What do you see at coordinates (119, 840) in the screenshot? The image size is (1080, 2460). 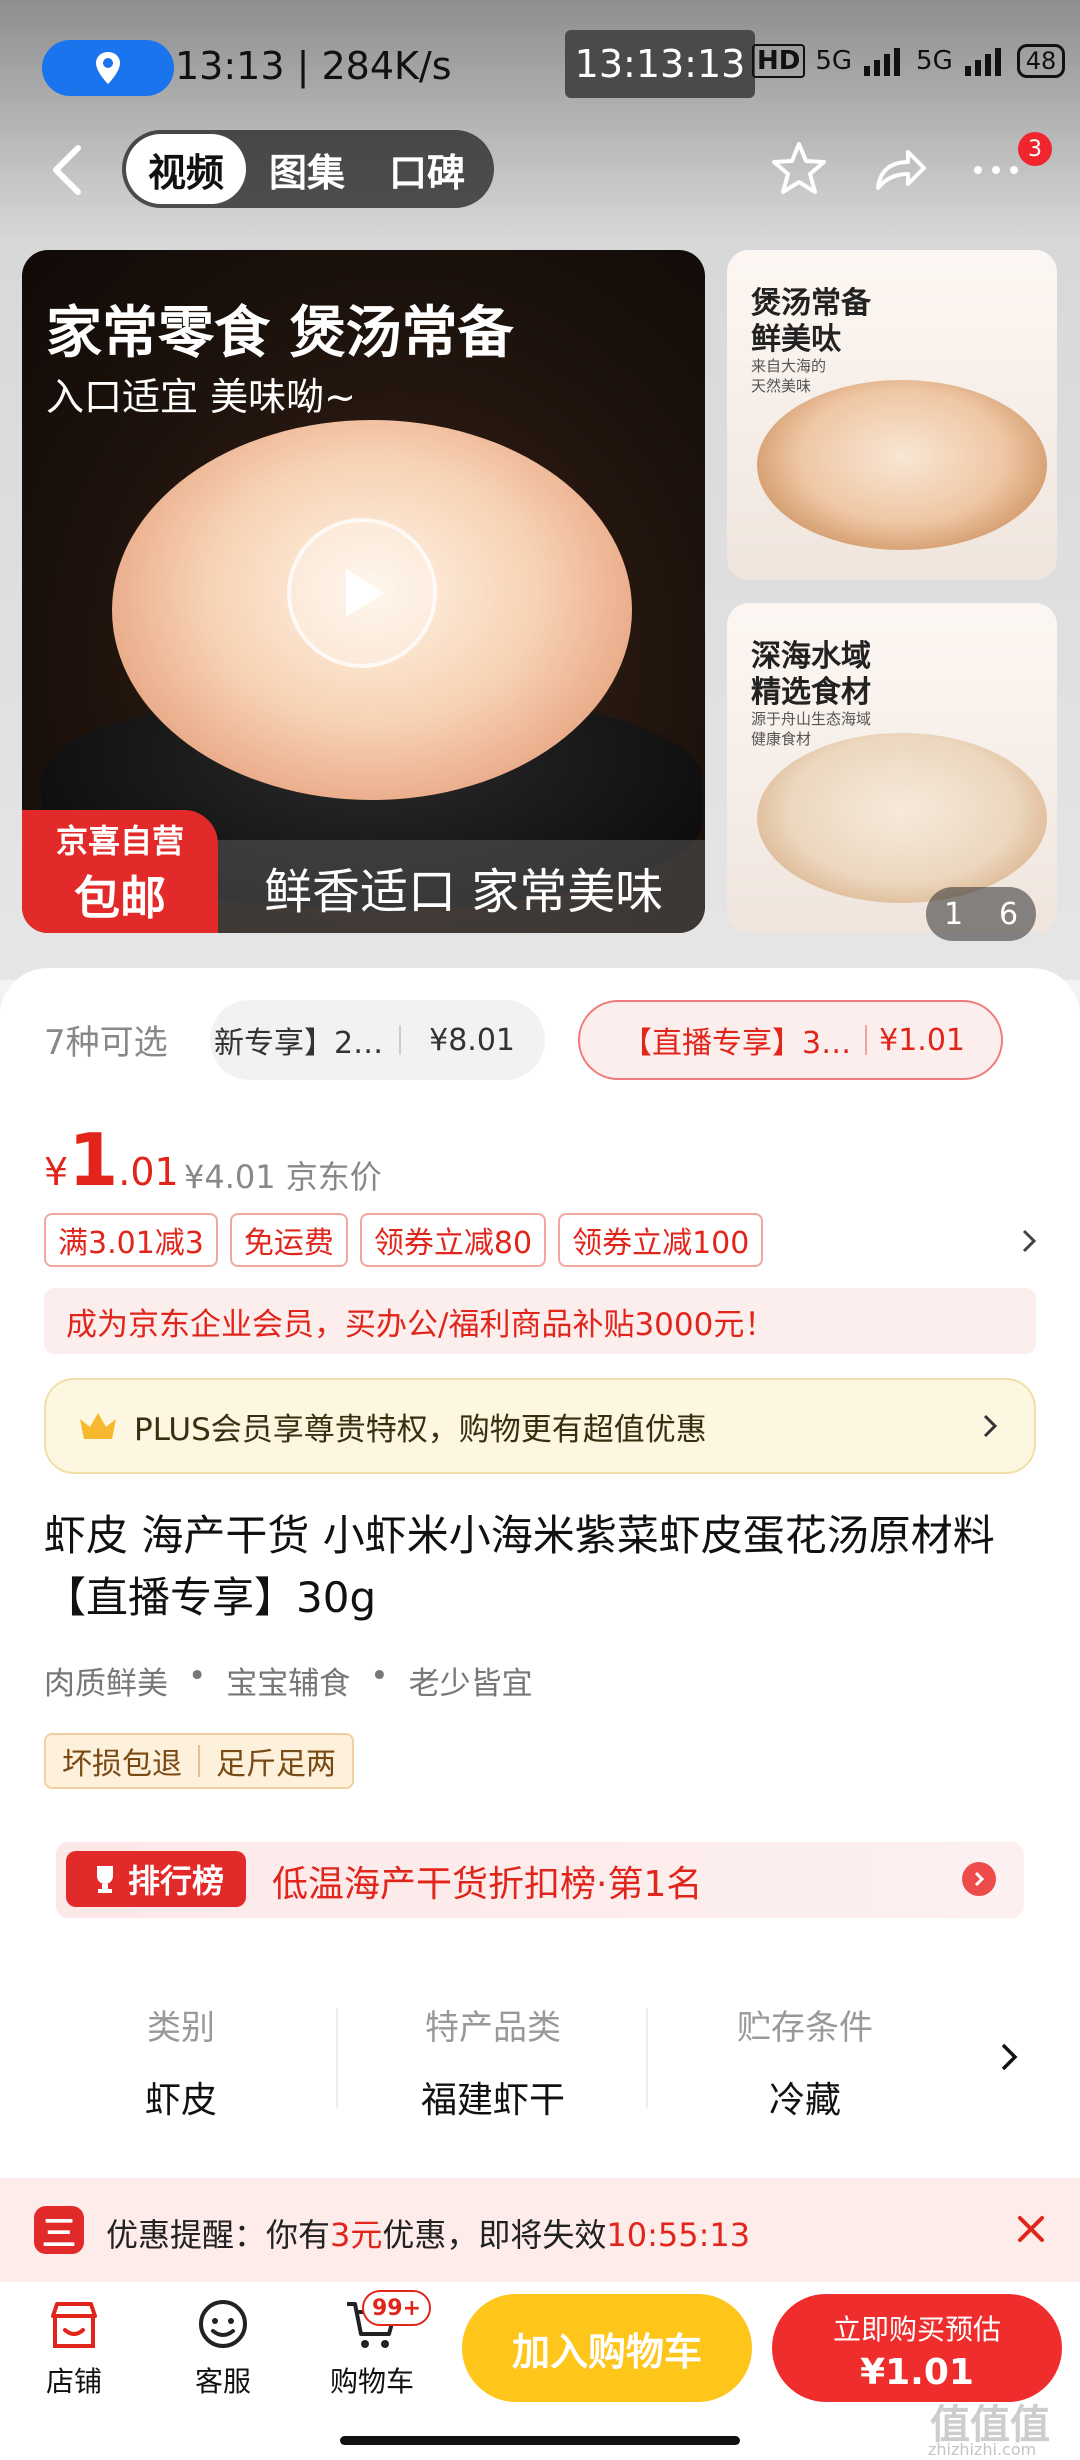 I see `jd-tag-line1: 京喜自营` at bounding box center [119, 840].